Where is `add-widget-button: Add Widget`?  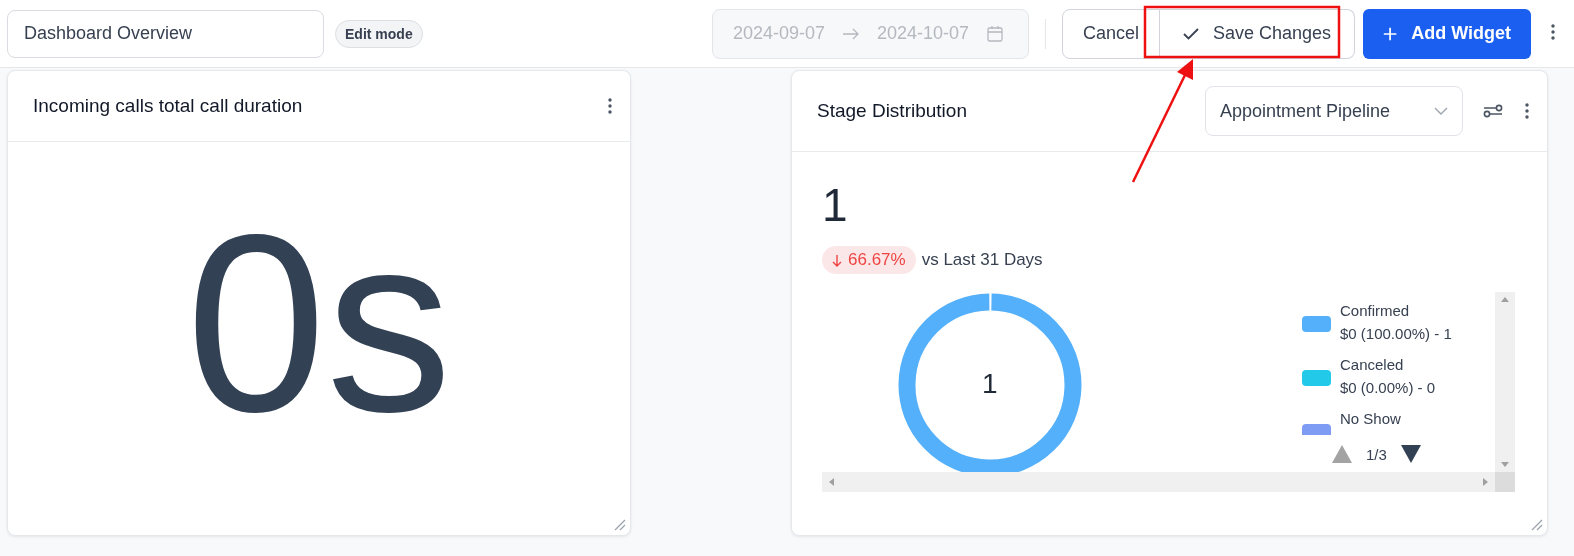 add-widget-button: Add Widget is located at coordinates (1447, 33).